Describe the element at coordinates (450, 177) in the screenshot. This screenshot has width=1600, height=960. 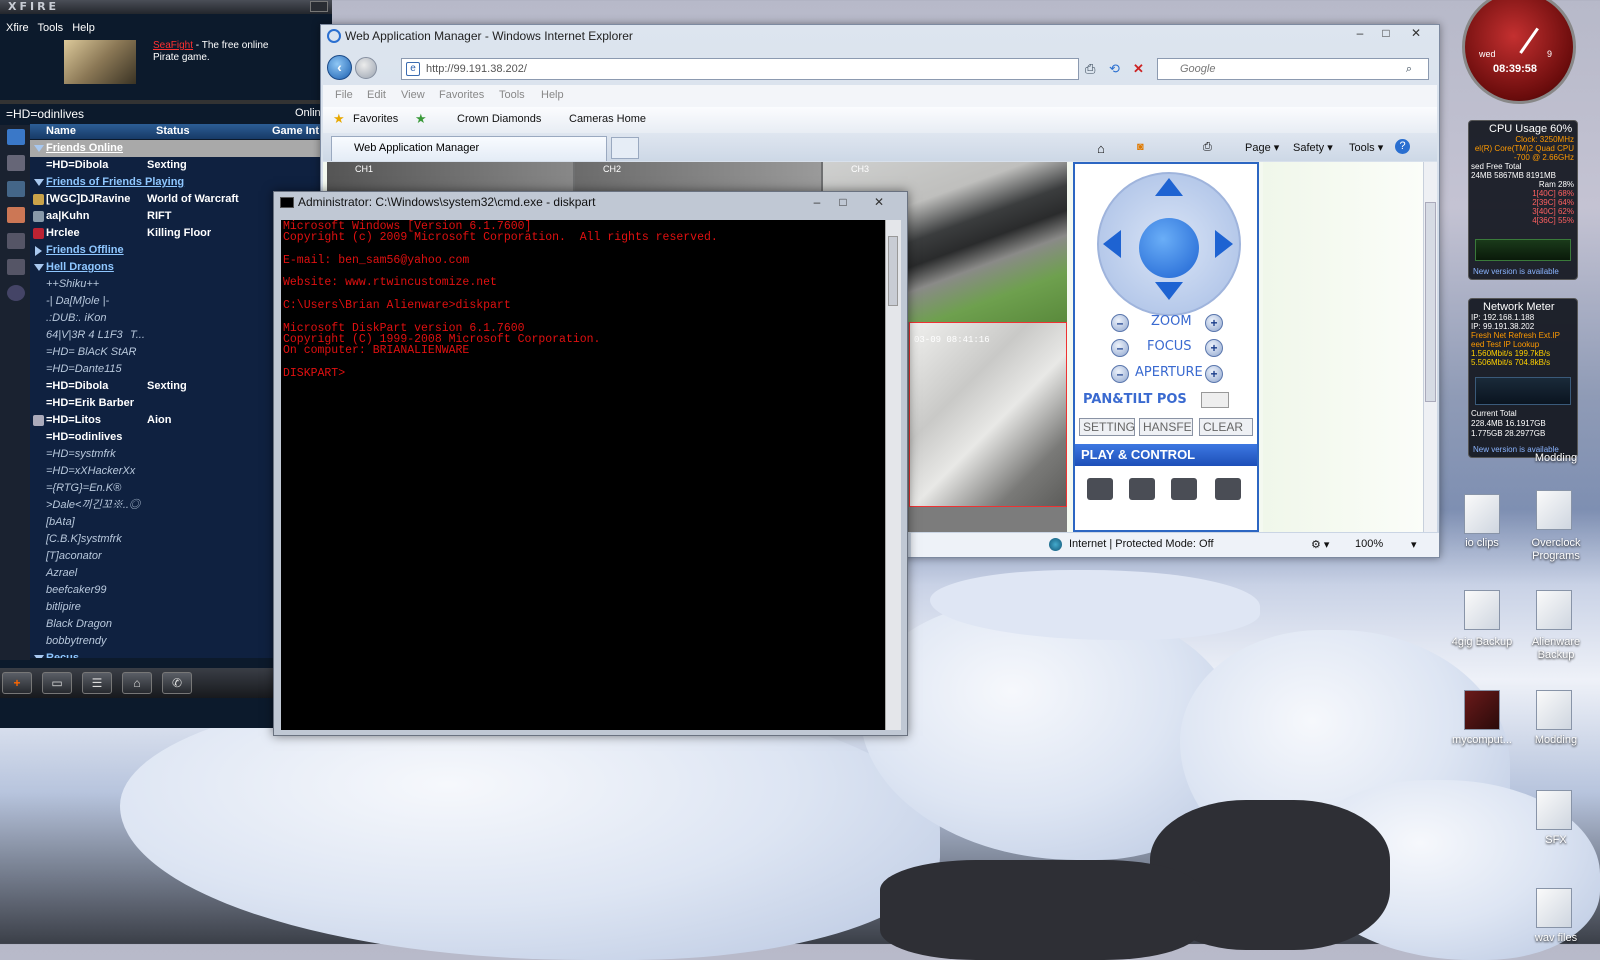
I see `camera-ch1: CH1` at that location.